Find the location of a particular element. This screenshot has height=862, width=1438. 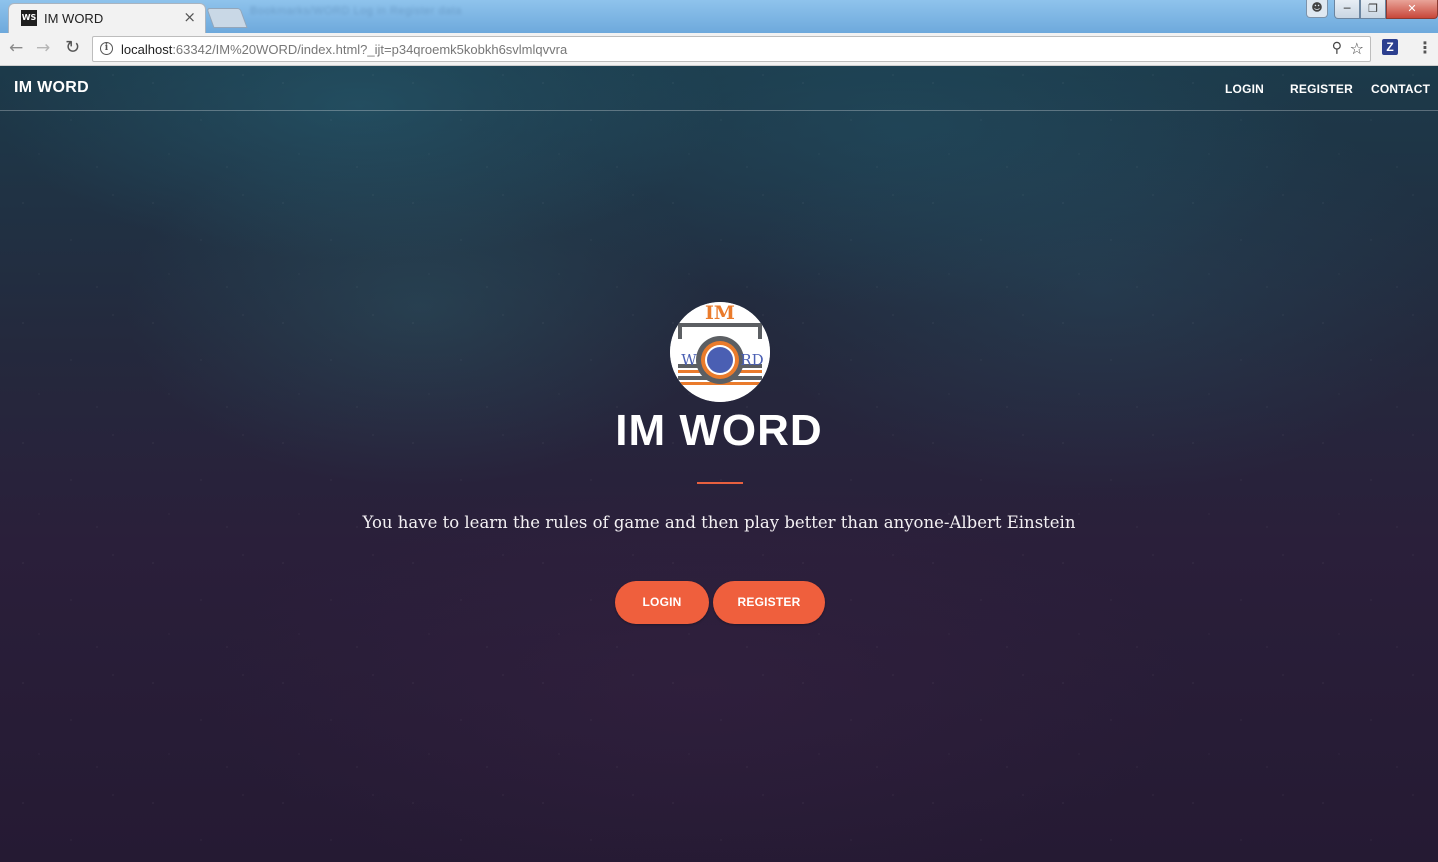

nav-register-link: REGISTER is located at coordinates (1321, 89).